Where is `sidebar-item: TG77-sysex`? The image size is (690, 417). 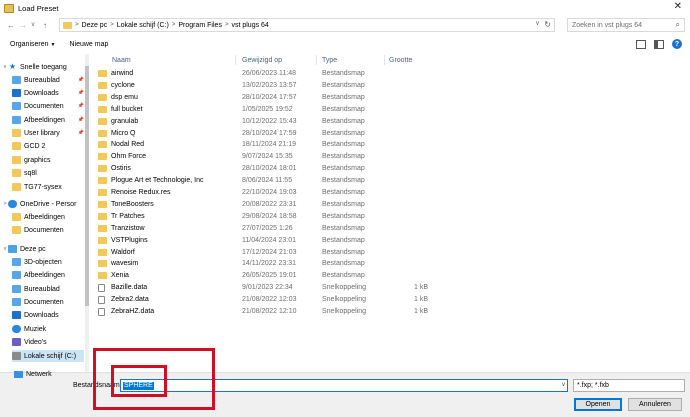 sidebar-item: TG77-sysex is located at coordinates (48, 187).